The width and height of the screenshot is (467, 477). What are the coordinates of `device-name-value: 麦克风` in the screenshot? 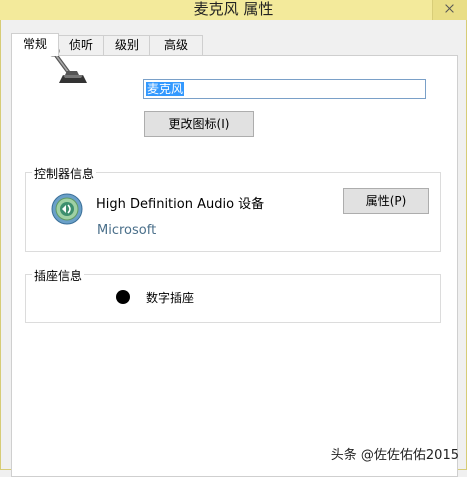 It's located at (165, 89).